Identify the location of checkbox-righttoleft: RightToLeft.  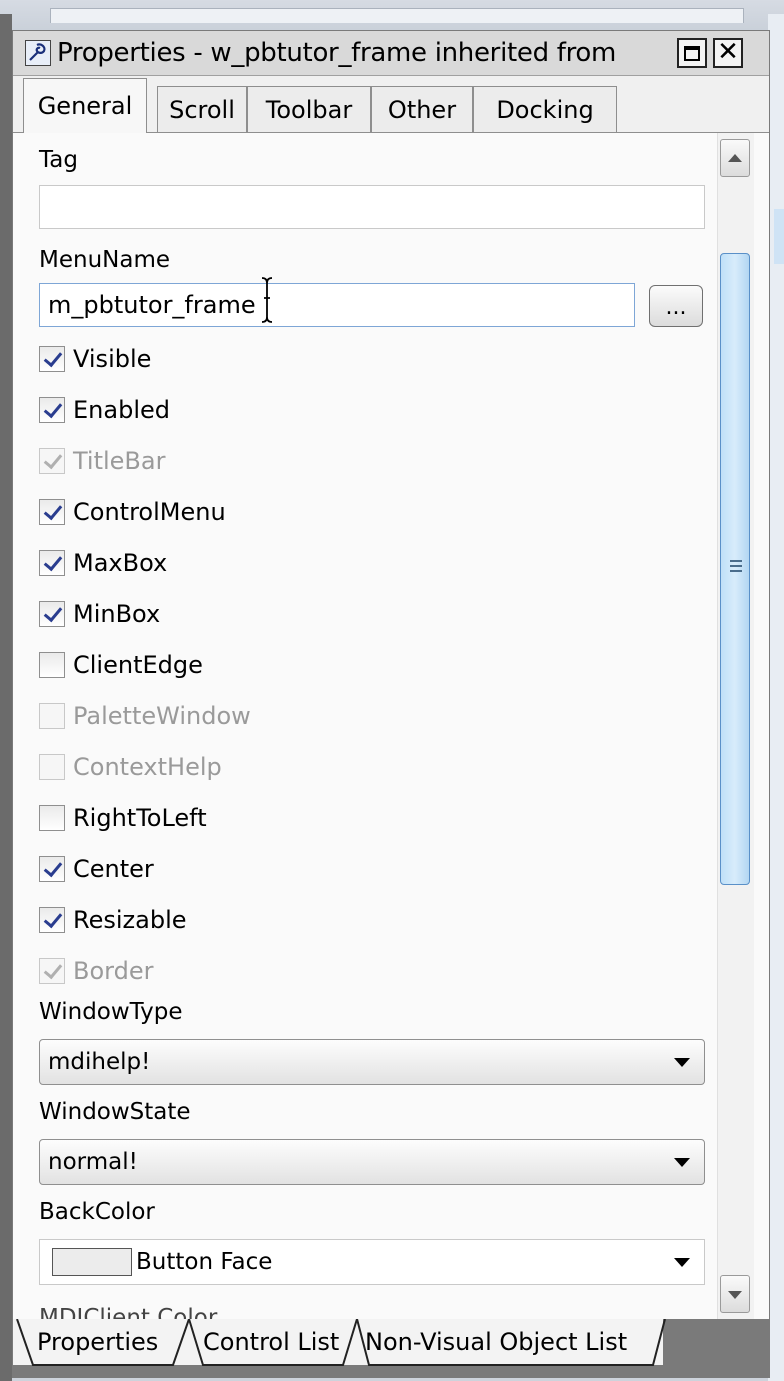
(123, 818).